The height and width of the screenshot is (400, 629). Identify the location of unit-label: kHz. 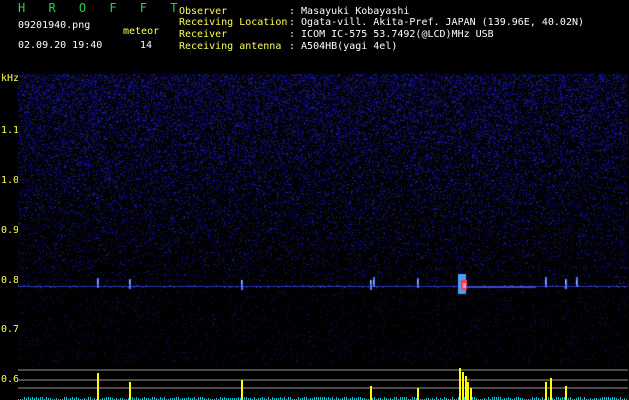
(10, 78).